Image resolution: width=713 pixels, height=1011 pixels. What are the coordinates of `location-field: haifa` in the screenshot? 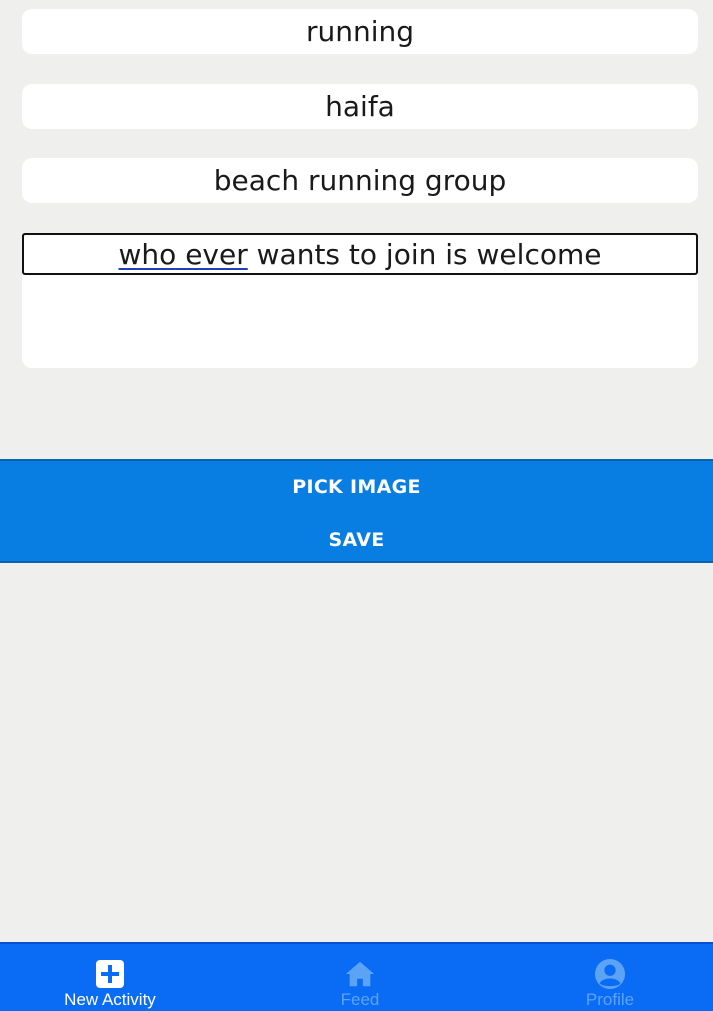 It's located at (360, 106).